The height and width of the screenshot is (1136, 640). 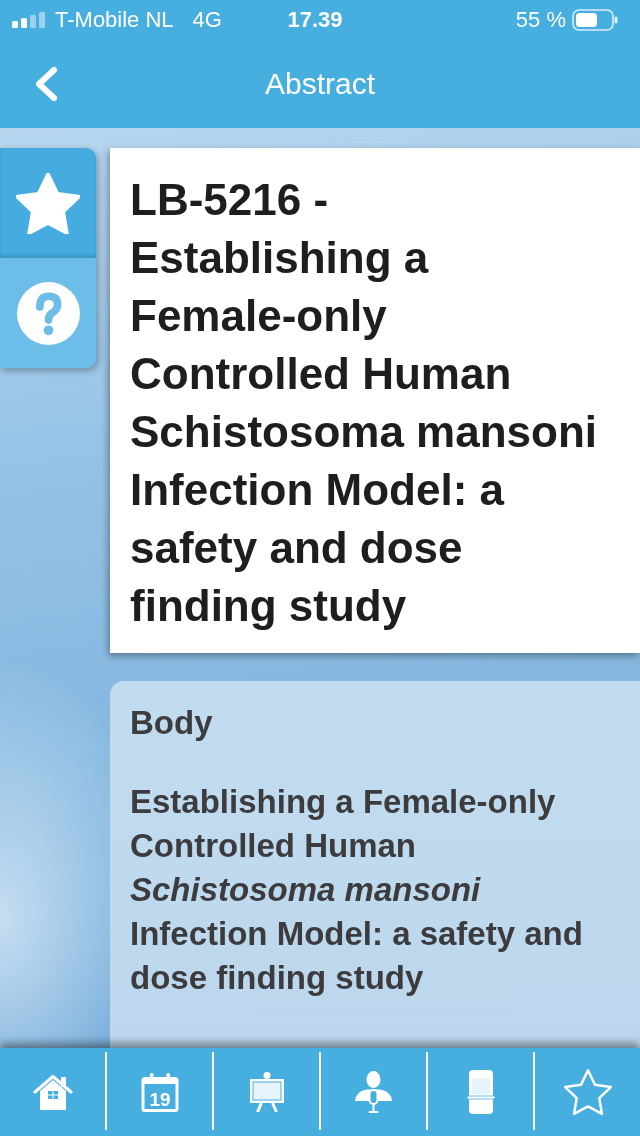 What do you see at coordinates (159, 1092) in the screenshot?
I see `calendar-tab: 19` at bounding box center [159, 1092].